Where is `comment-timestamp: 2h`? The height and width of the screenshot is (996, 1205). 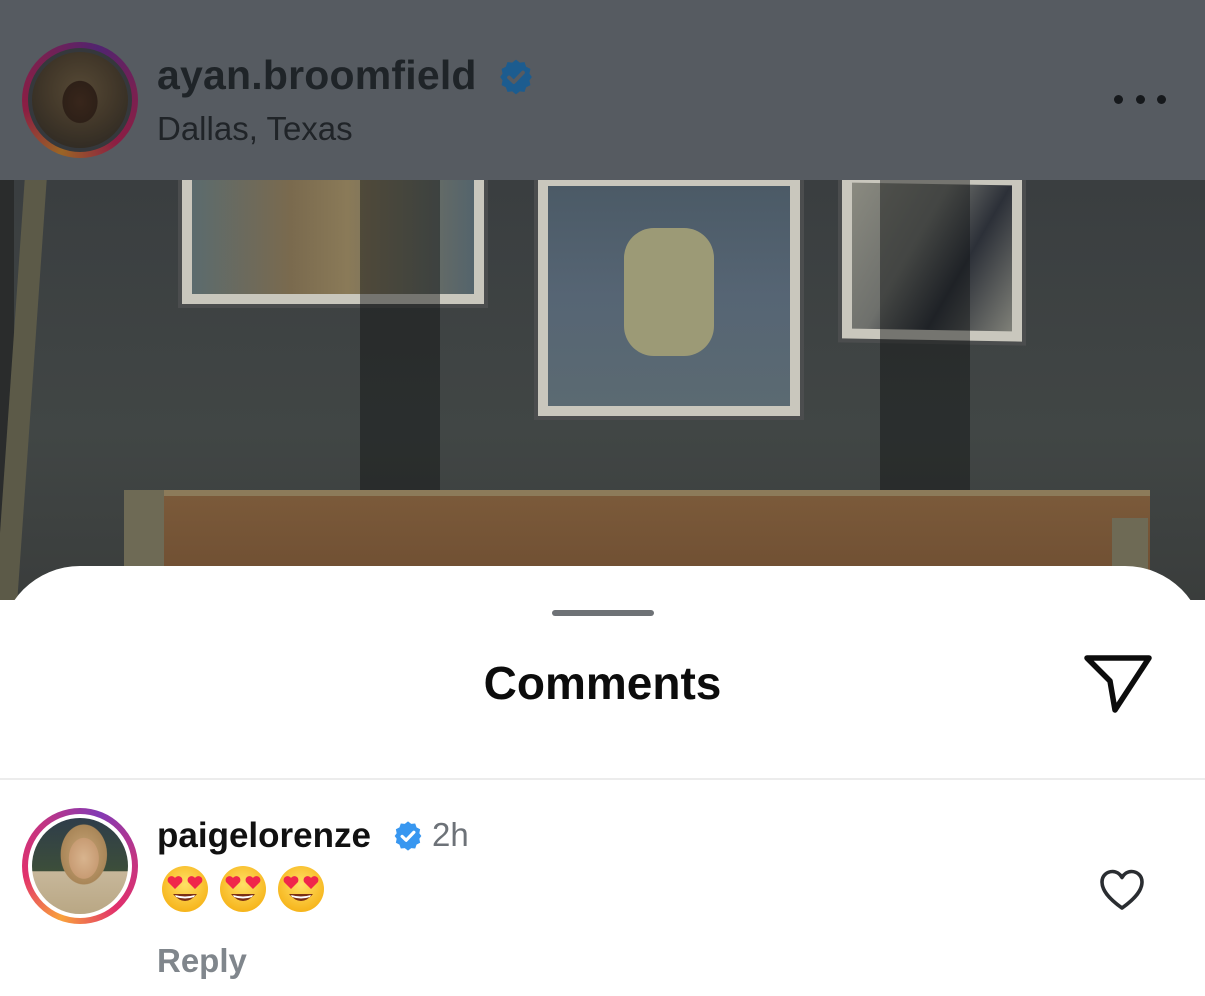 comment-timestamp: 2h is located at coordinates (450, 834).